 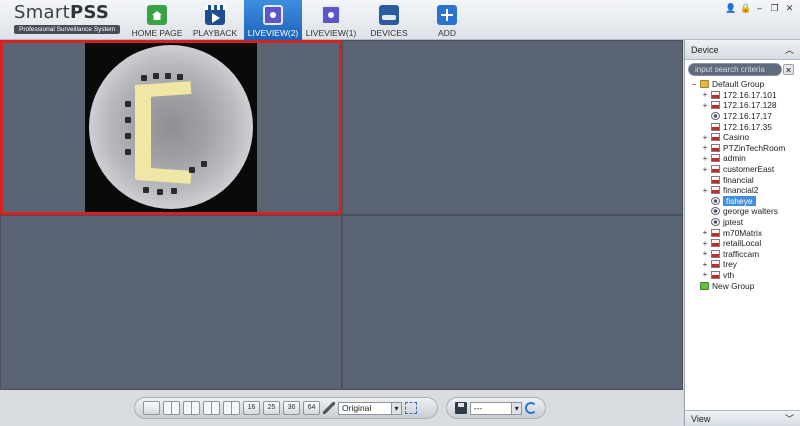 I want to click on view-preset-select: ---, so click(x=496, y=408).